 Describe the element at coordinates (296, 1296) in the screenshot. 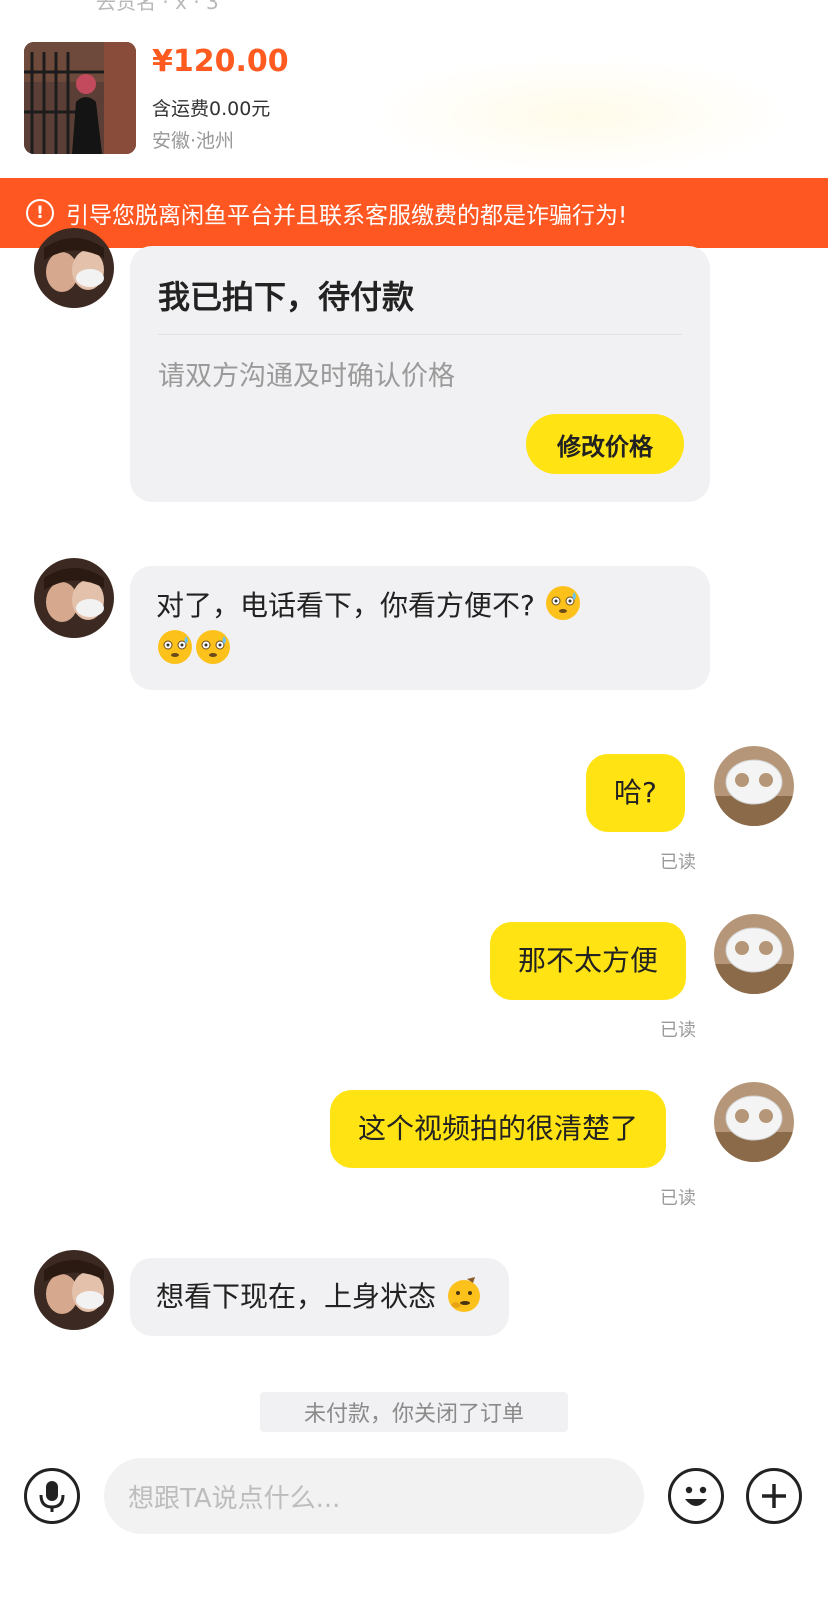

I see `message-text: 想看下现在，上身状态` at that location.